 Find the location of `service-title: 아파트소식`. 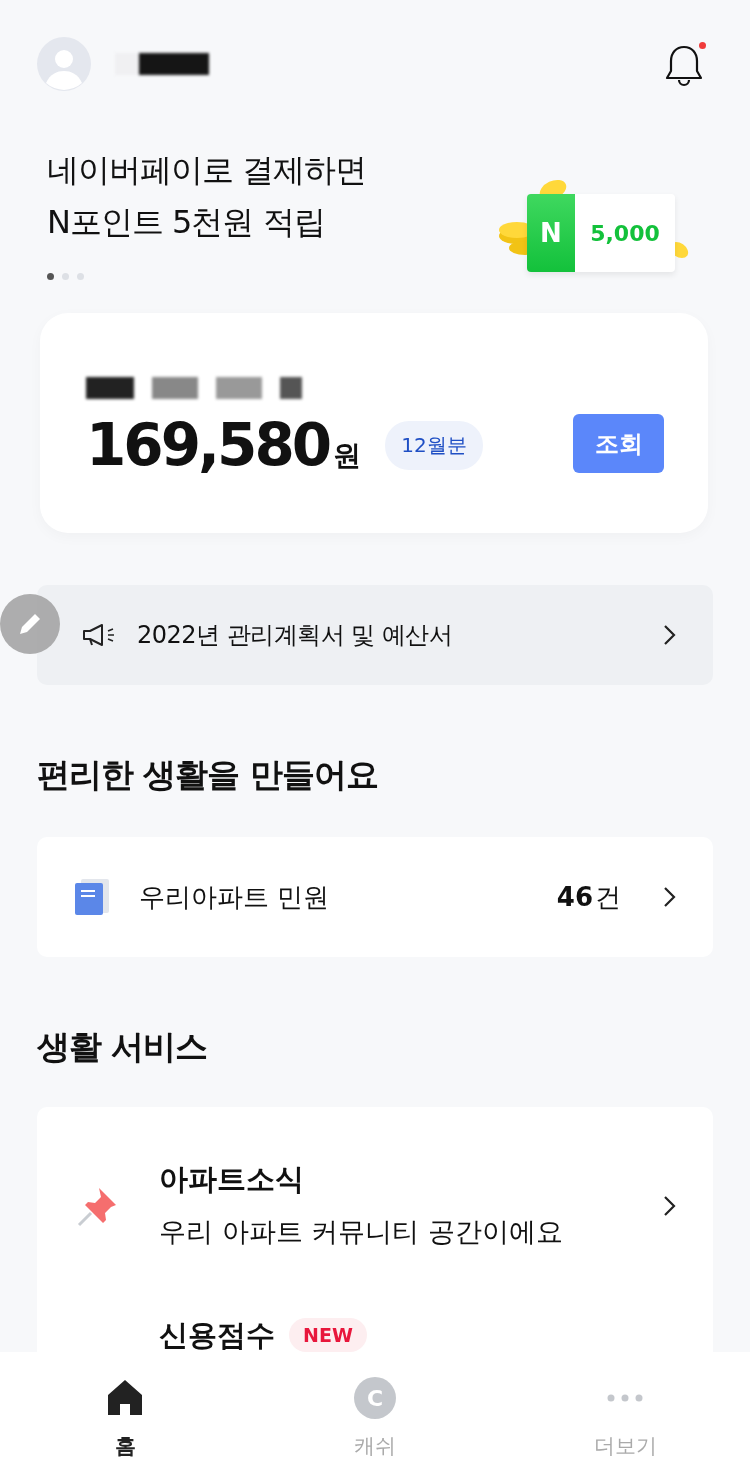

service-title: 아파트소식 is located at coordinates (231, 1179).